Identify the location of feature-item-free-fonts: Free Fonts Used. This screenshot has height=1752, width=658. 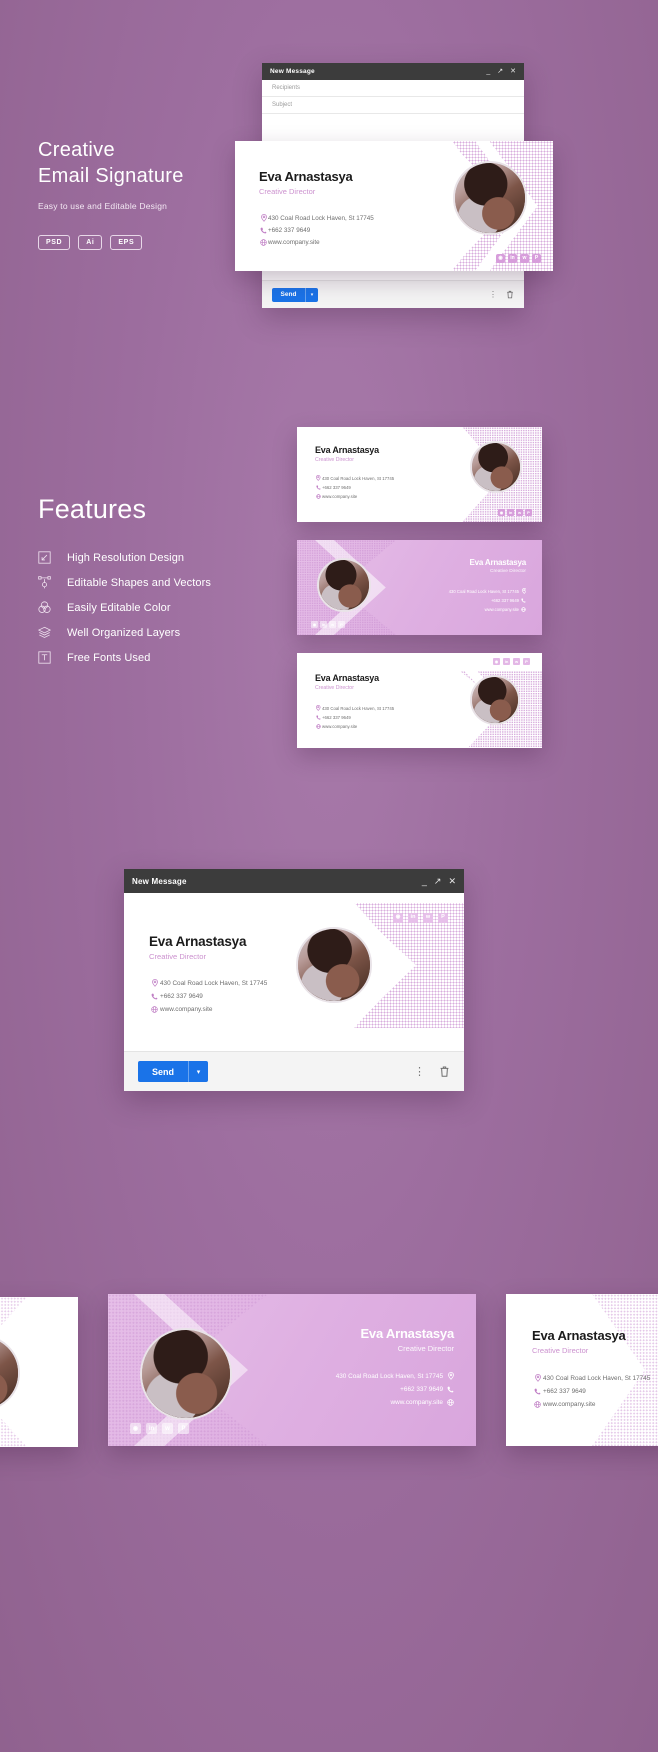
(168, 657).